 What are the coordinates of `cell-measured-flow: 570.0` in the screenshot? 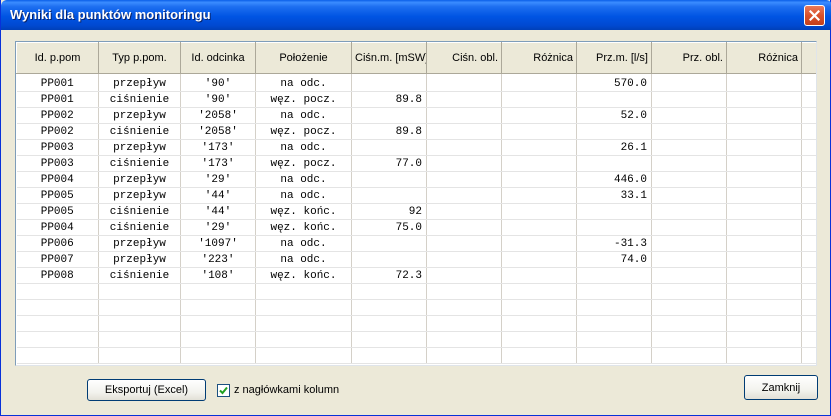 It's located at (614, 82).